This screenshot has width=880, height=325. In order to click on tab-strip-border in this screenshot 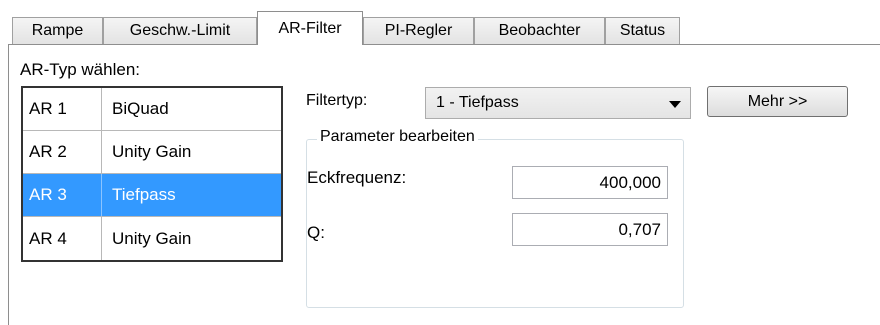, I will do `click(444, 44)`.